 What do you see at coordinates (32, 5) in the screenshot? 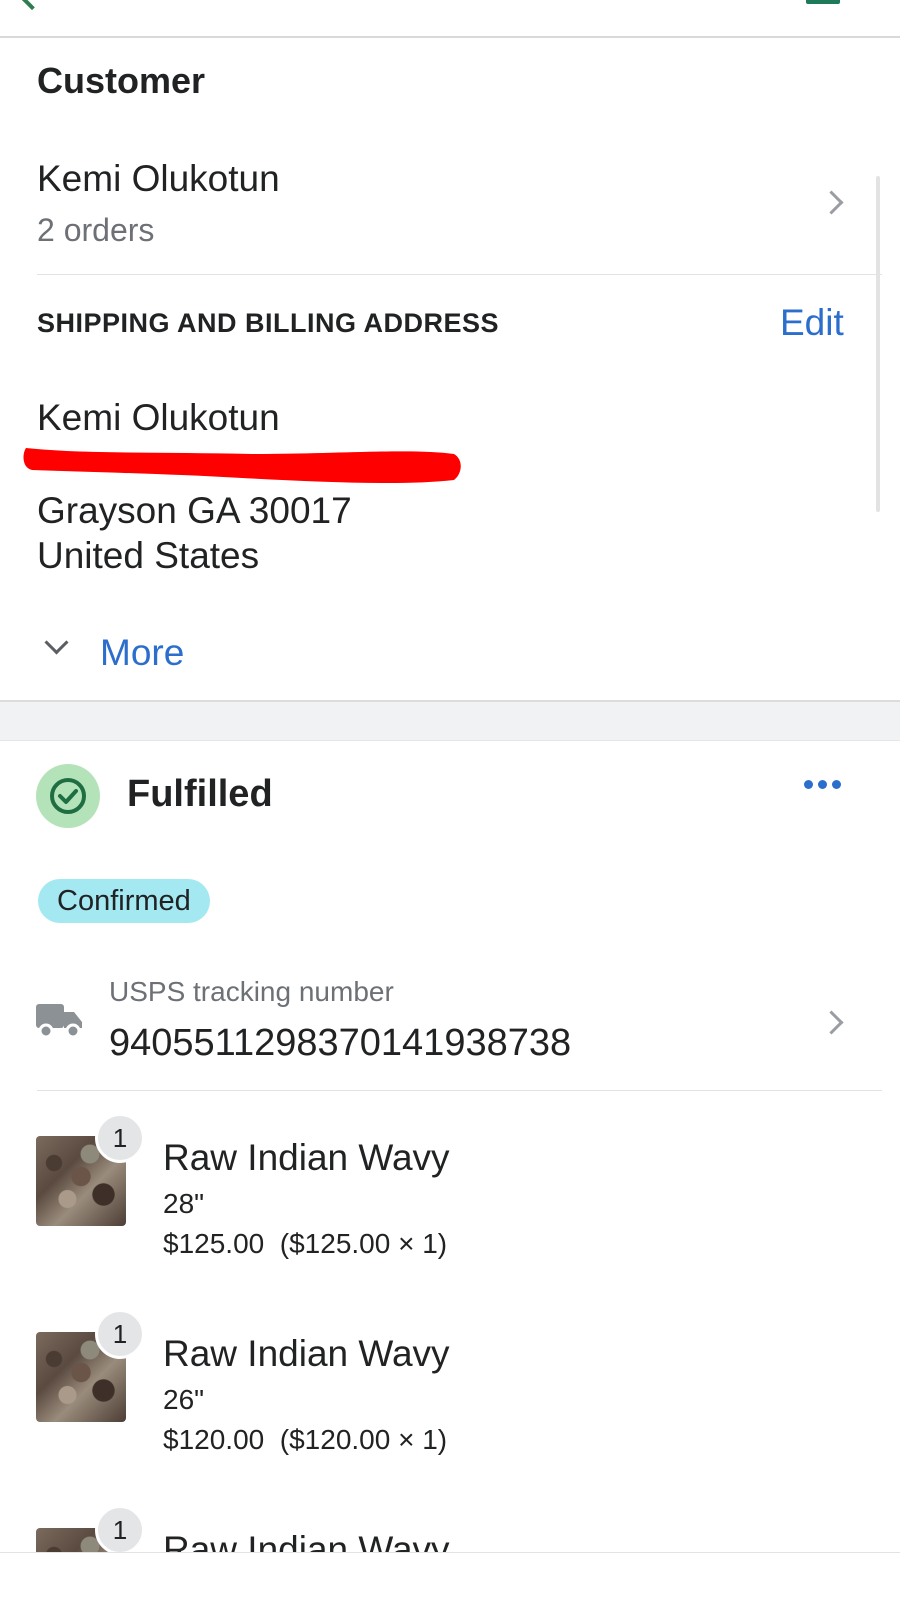
I see `back-chevron-icon` at bounding box center [32, 5].